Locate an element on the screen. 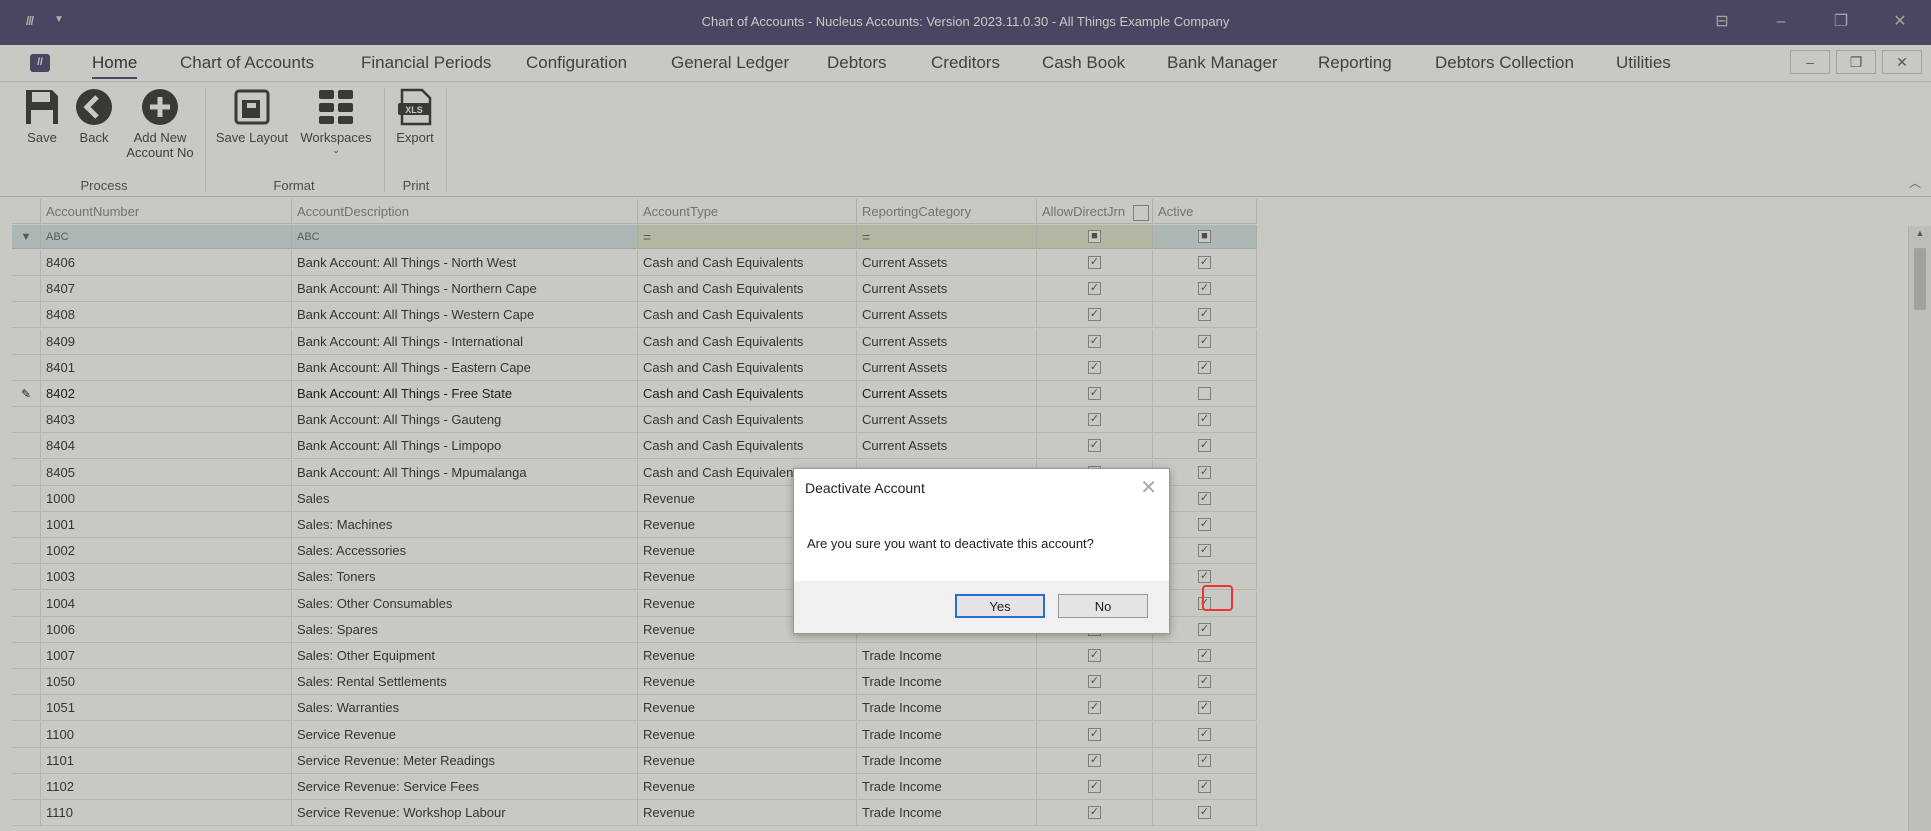  mdi-minimize-button: – is located at coordinates (1810, 62).